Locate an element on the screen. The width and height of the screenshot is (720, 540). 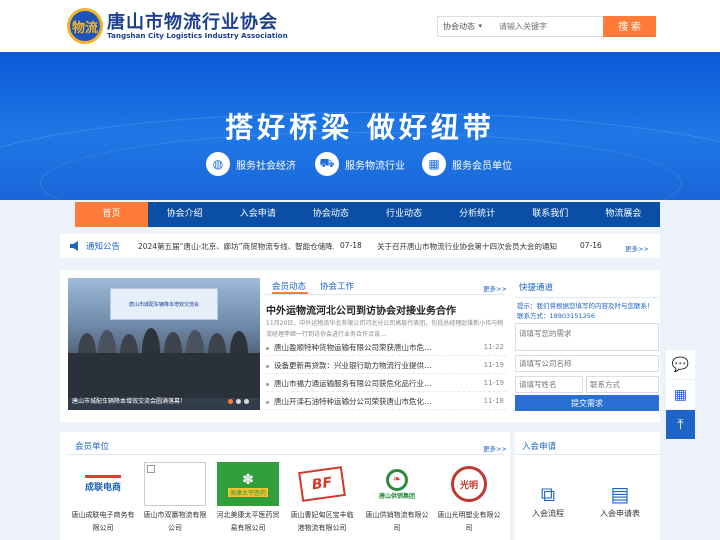
news-list-item: 唐山盈顺特种货物运输有限公司荣获唐山市危… 11-22 is located at coordinates (386, 348).